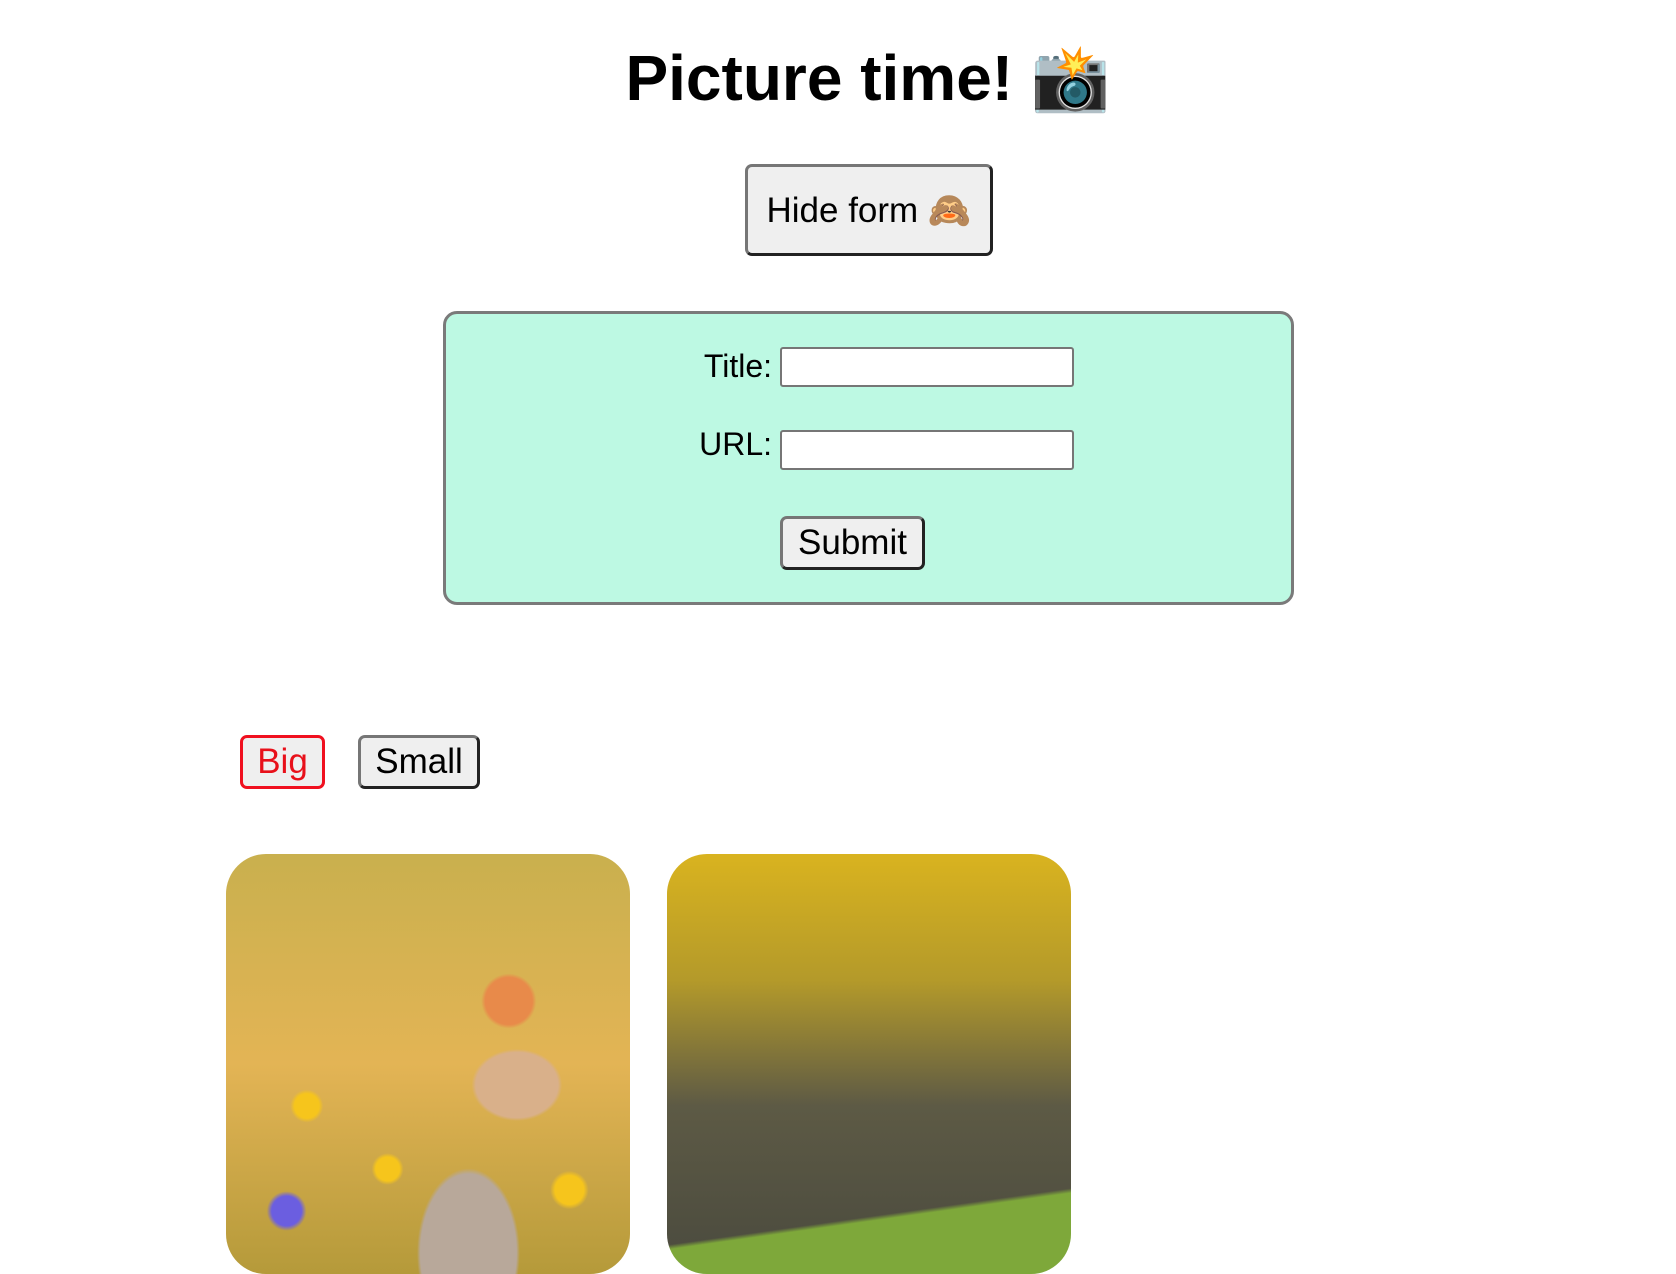 The height and width of the screenshot is (1274, 1676). What do you see at coordinates (735, 444) in the screenshot?
I see `url-label: URL:` at bounding box center [735, 444].